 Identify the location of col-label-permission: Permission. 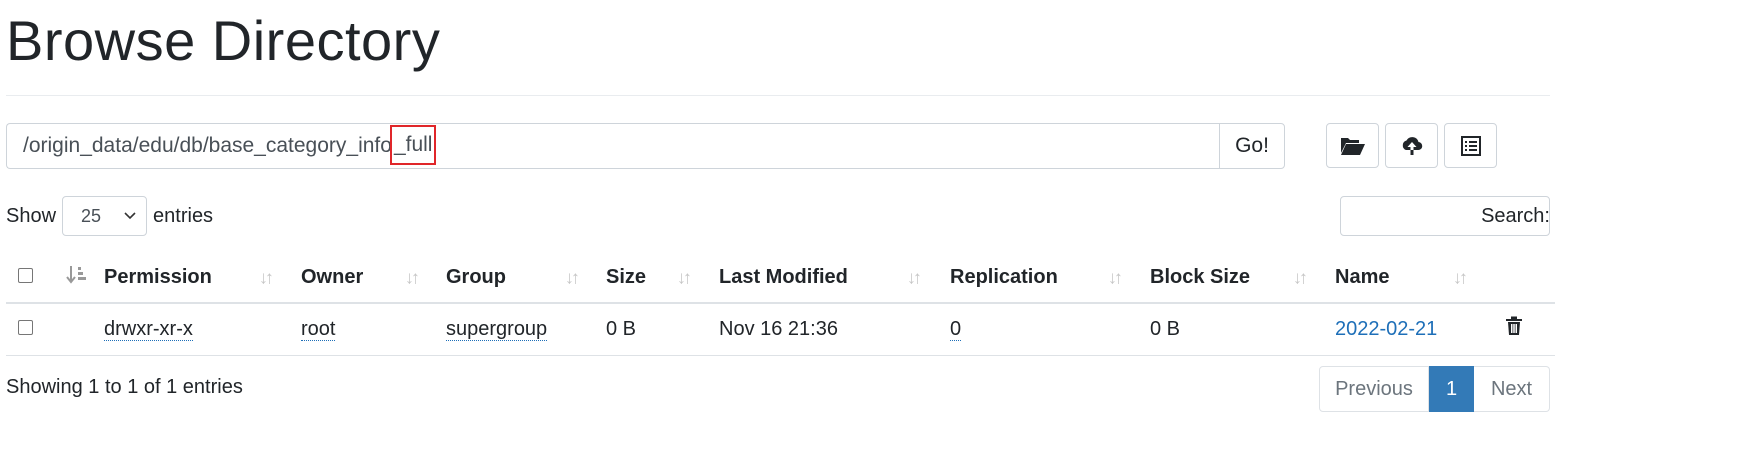
(158, 277).